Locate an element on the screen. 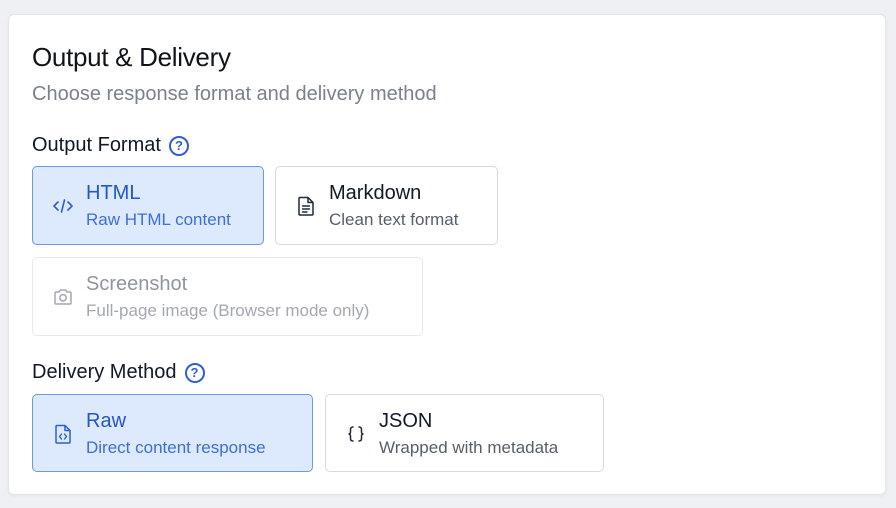 The height and width of the screenshot is (508, 896). option-label: JSON is located at coordinates (406, 421).